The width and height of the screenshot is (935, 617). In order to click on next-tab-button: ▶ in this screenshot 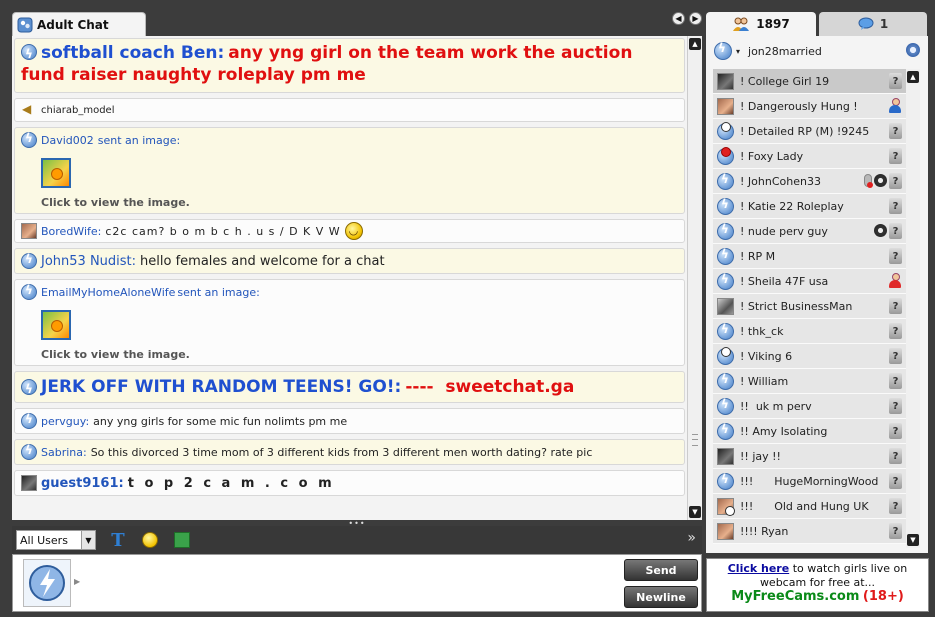, I will do `click(695, 18)`.